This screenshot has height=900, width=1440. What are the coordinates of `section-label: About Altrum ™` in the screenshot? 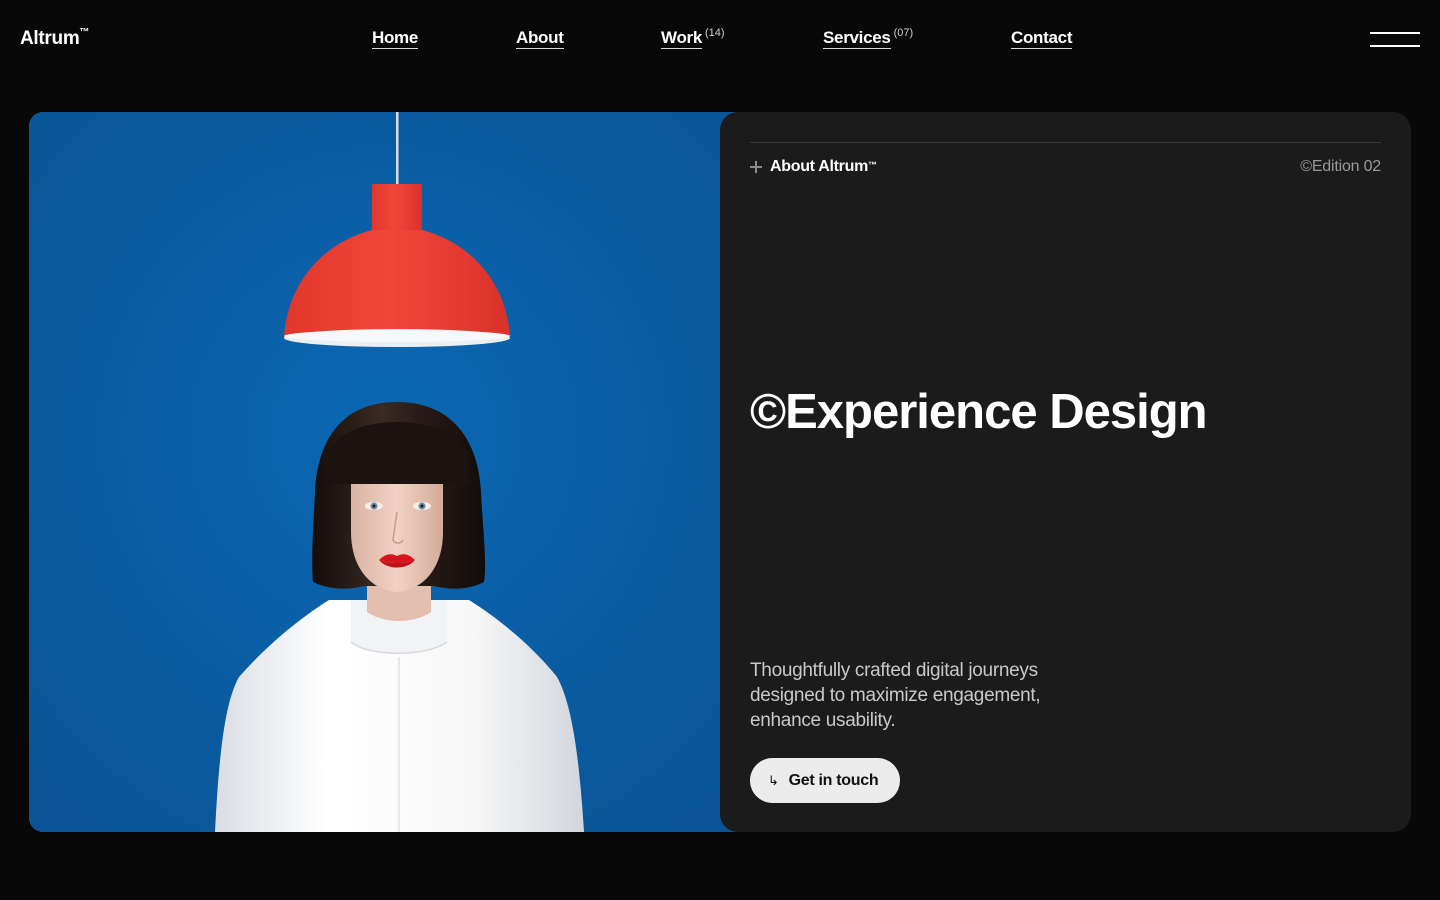 It's located at (813, 167).